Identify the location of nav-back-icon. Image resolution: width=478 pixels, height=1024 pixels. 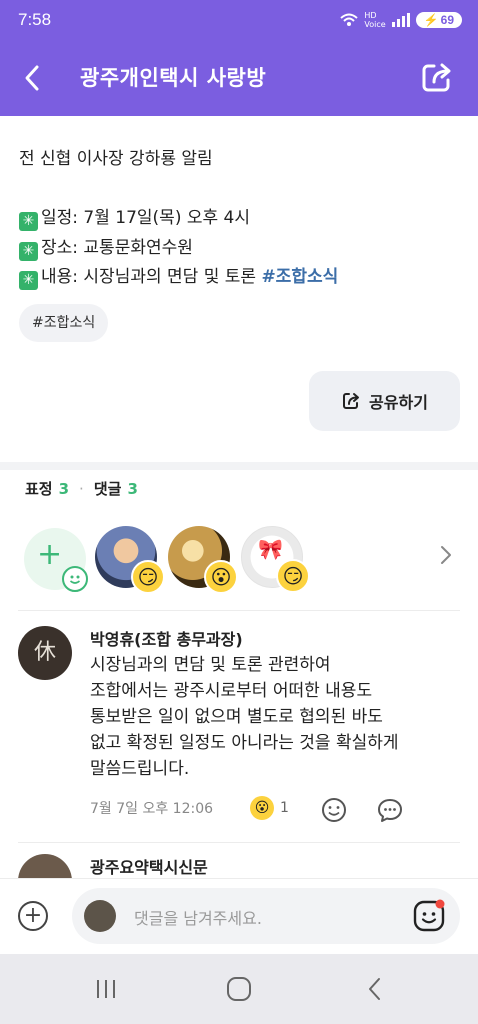
(374, 989).